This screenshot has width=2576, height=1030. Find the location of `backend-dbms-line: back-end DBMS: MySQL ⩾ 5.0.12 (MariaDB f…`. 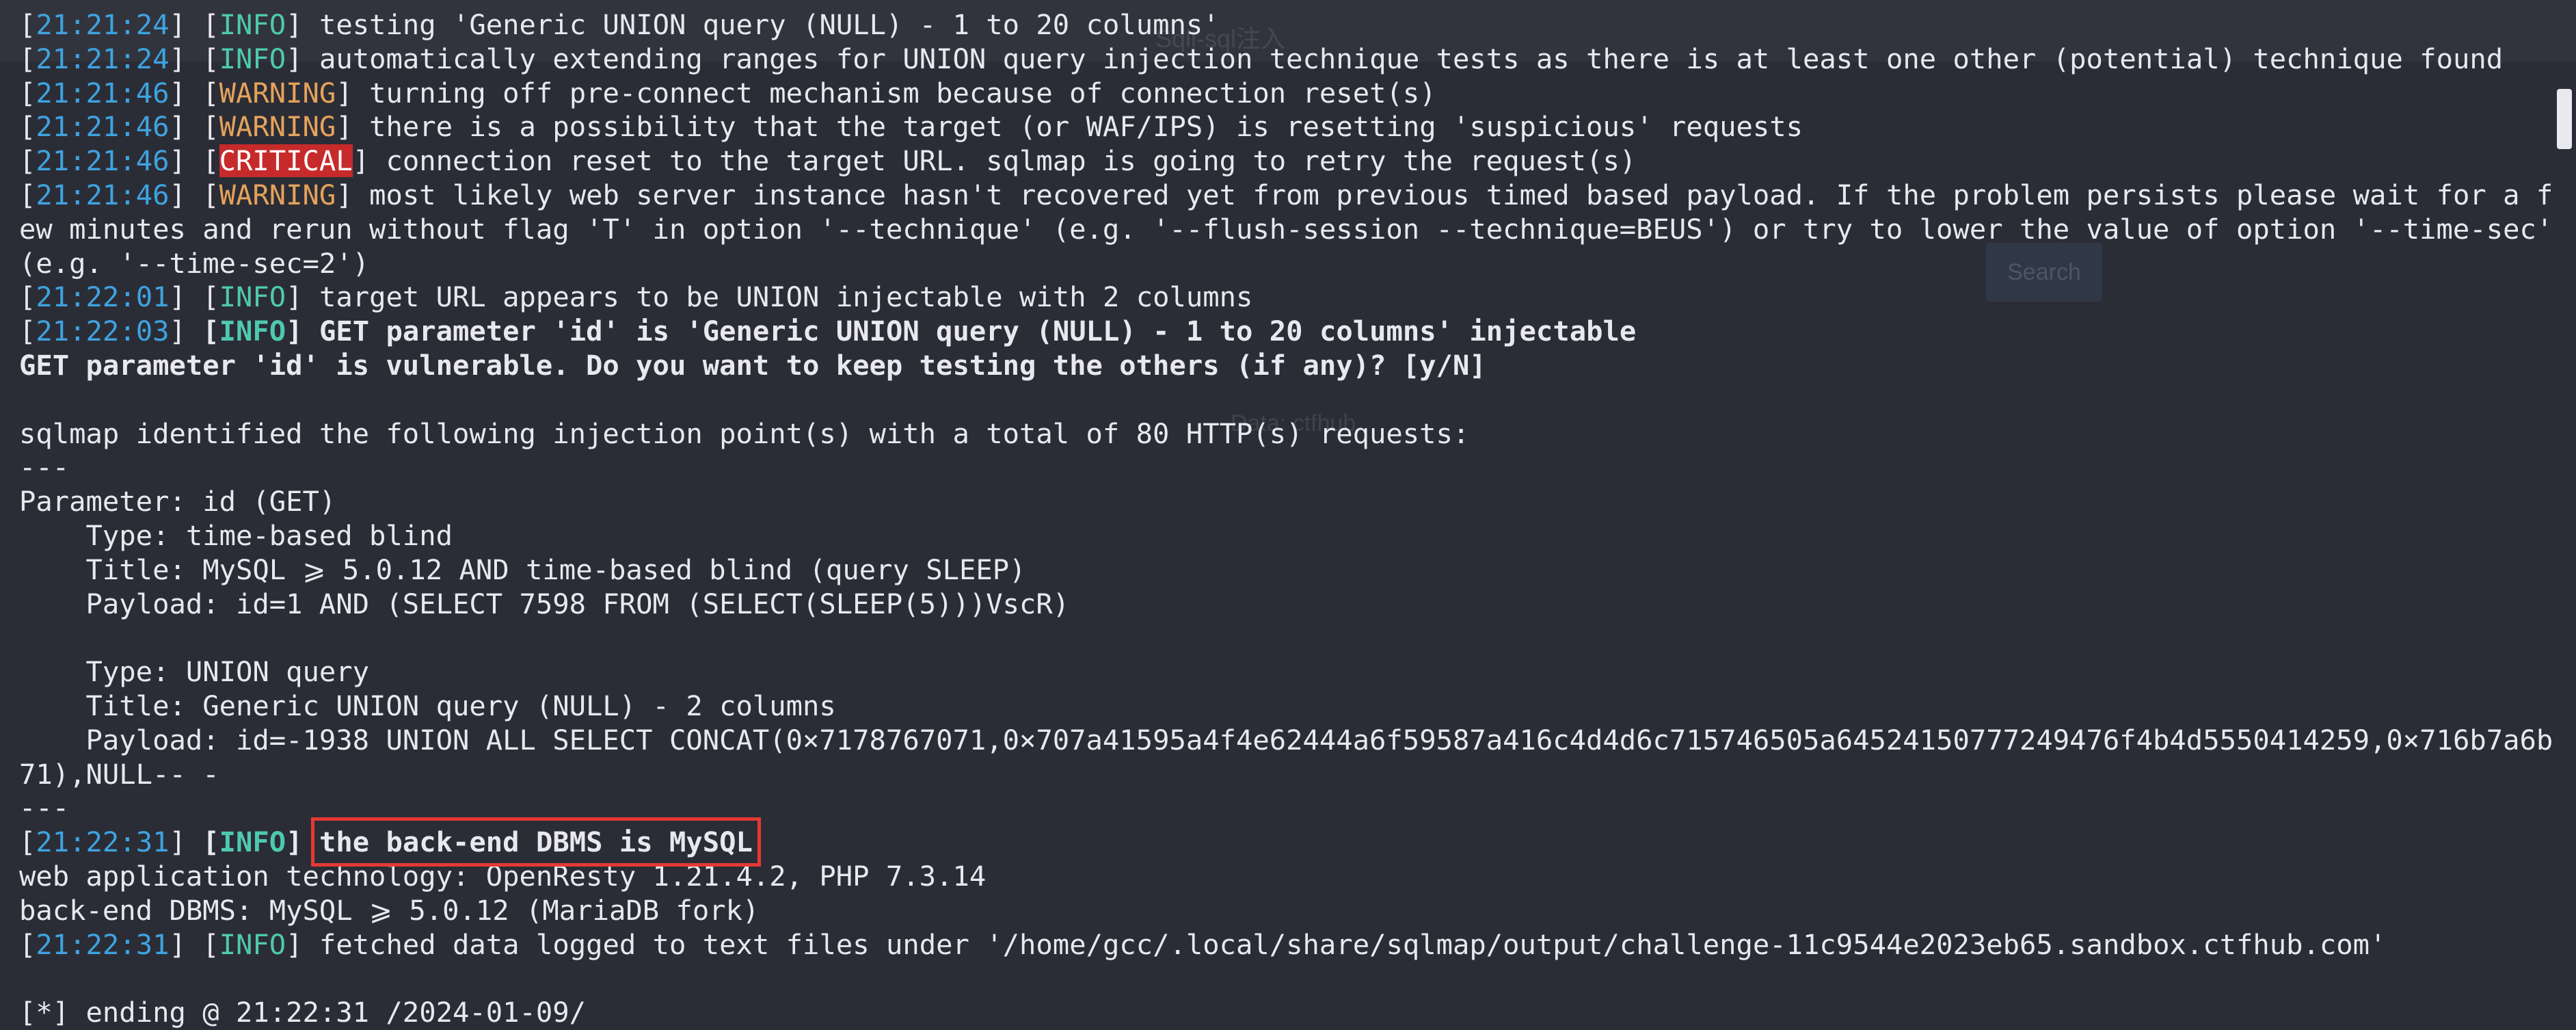

backend-dbms-line: back-end DBMS: MySQL ⩾ 5.0.12 (MariaDB f… is located at coordinates (389, 910).